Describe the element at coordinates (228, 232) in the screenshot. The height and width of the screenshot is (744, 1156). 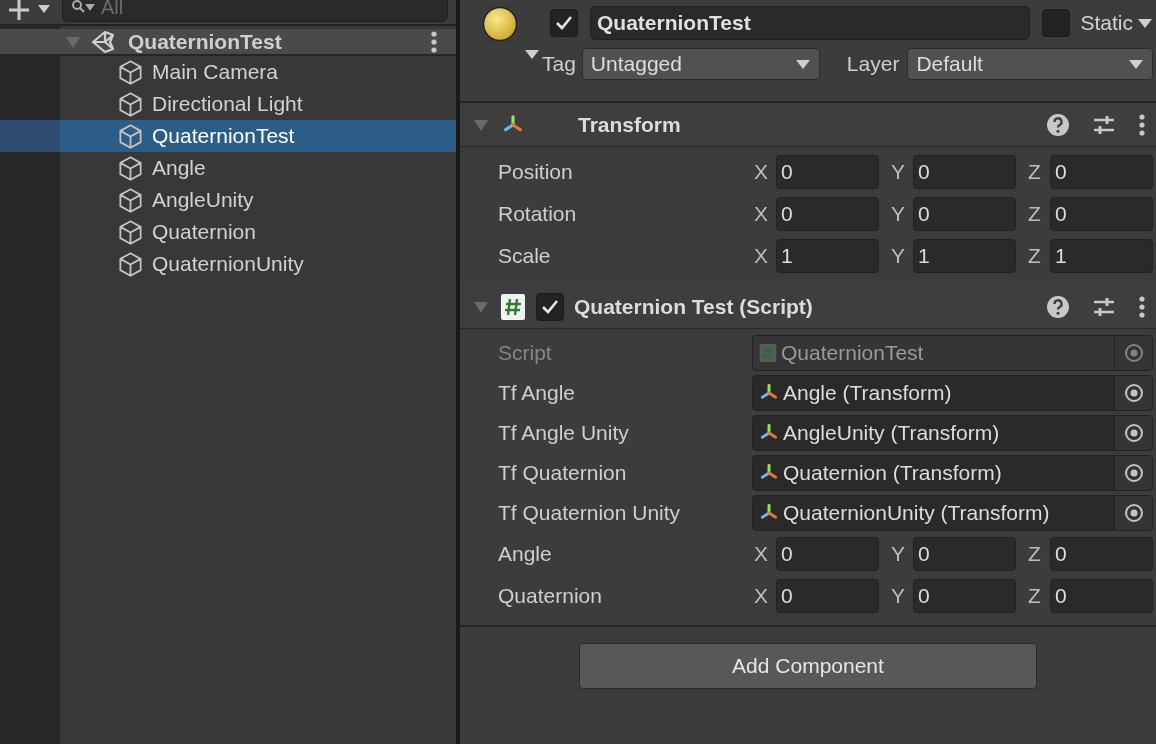
I see `hierarchy-item: Quaternion` at that location.